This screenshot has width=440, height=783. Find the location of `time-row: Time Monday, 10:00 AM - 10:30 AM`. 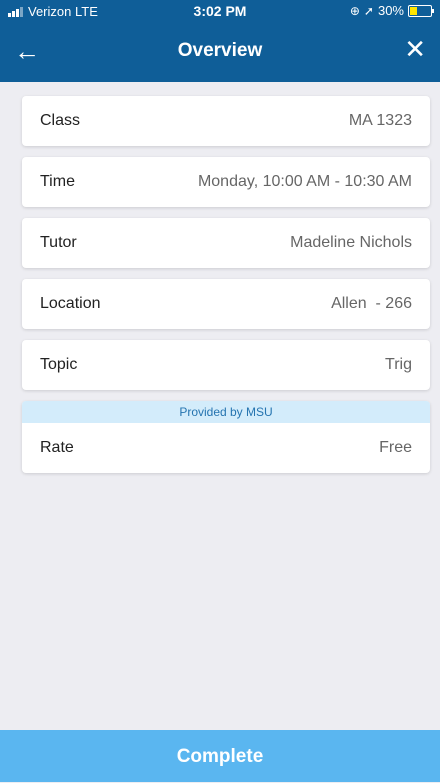

time-row: Time Monday, 10:00 AM - 10:30 AM is located at coordinates (226, 182).